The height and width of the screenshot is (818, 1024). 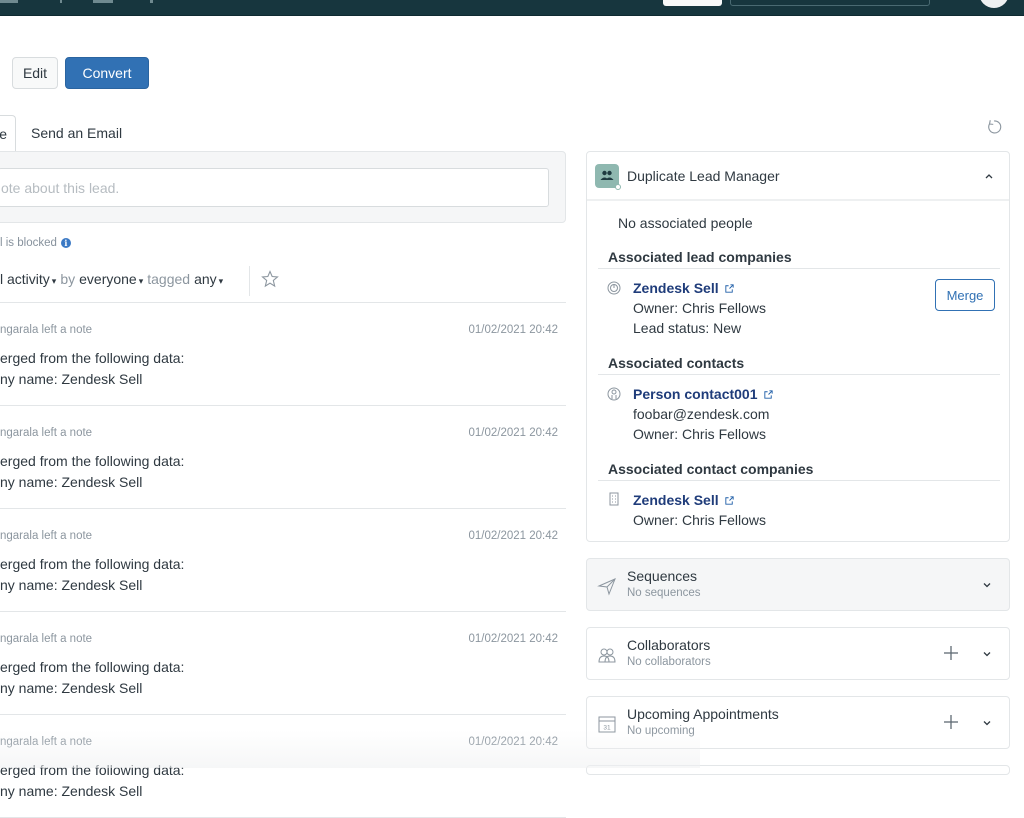 What do you see at coordinates (60, 187) in the screenshot?
I see `note-input-placeholder: ote about this lead.` at bounding box center [60, 187].